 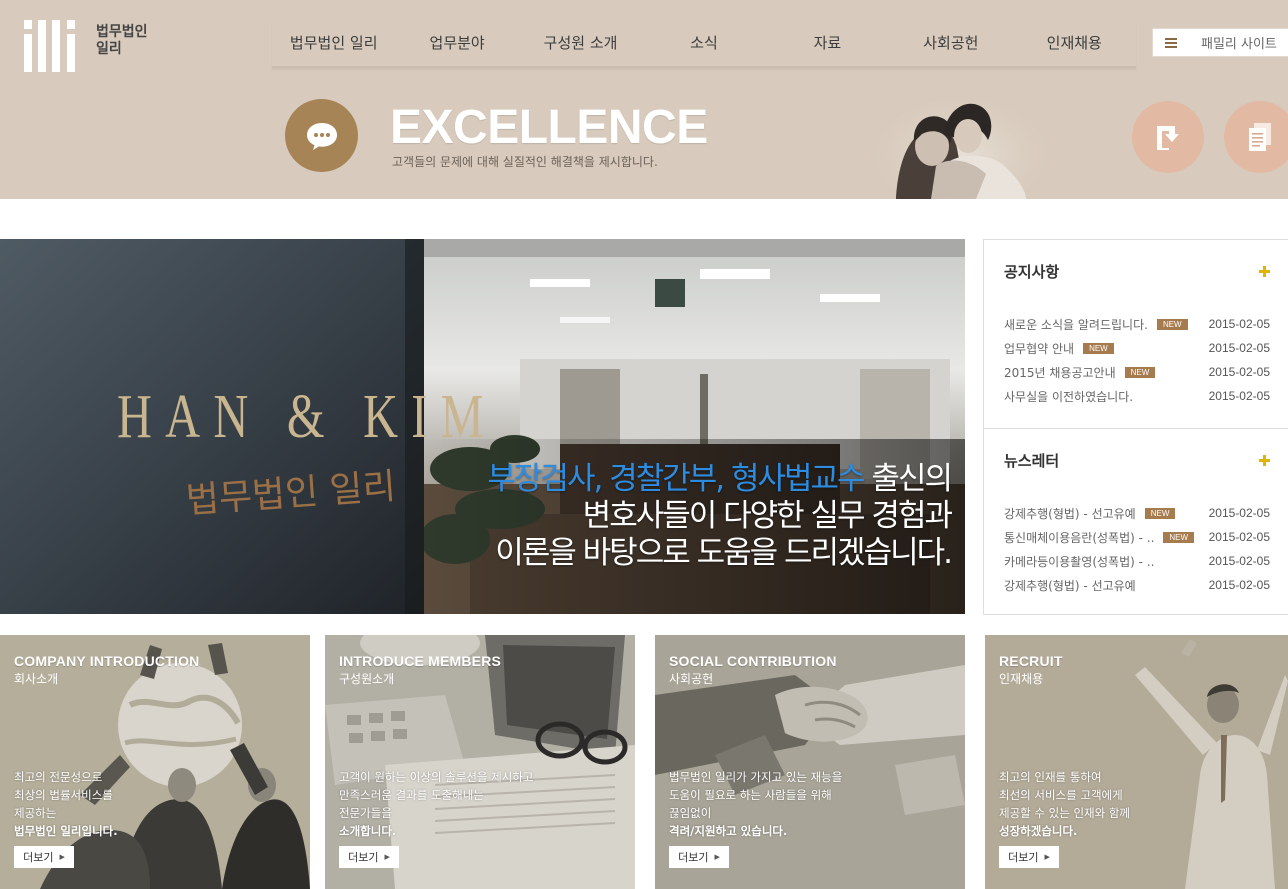 What do you see at coordinates (1079, 561) in the screenshot?
I see `board-row-title: 카메라등이용촬영(성폭법) - ..` at bounding box center [1079, 561].